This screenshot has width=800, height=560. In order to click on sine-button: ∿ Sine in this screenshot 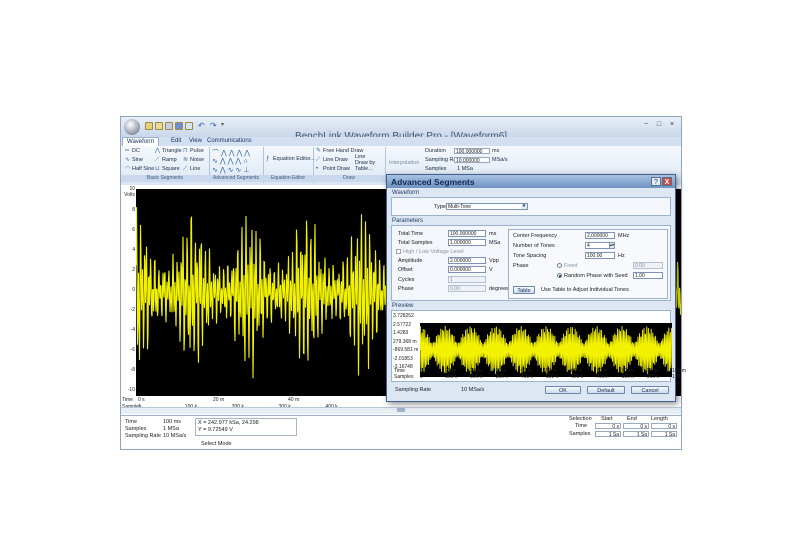, I will do `click(134, 160)`.